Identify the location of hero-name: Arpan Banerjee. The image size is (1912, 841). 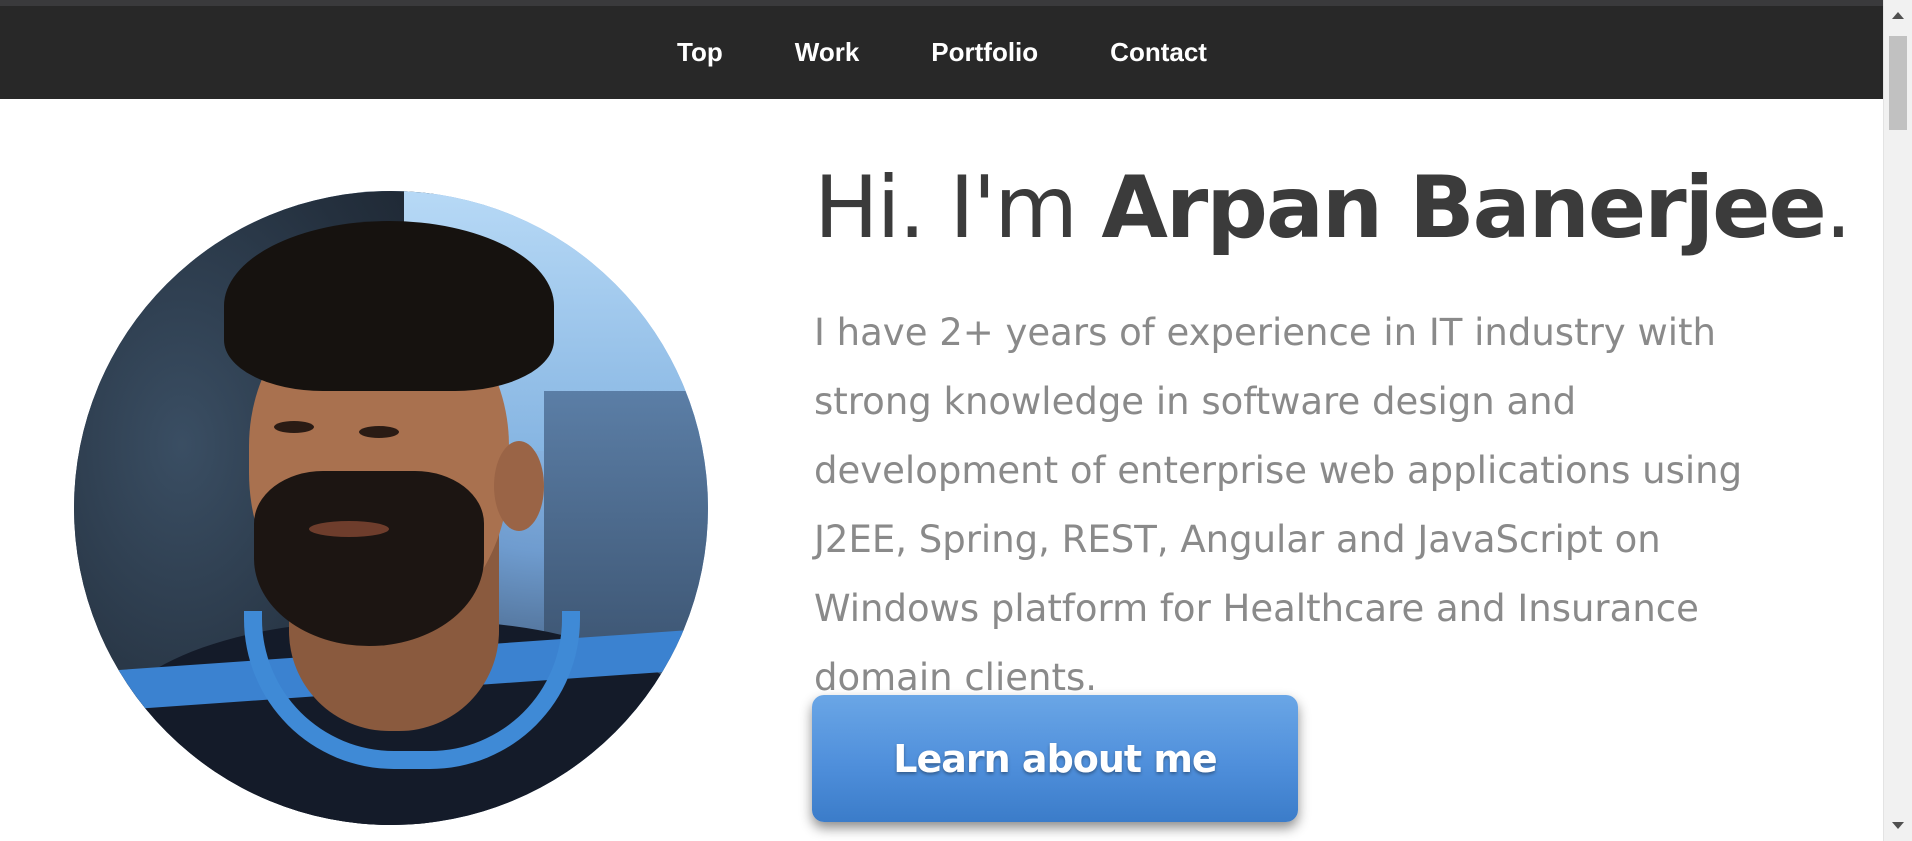
(1463, 208).